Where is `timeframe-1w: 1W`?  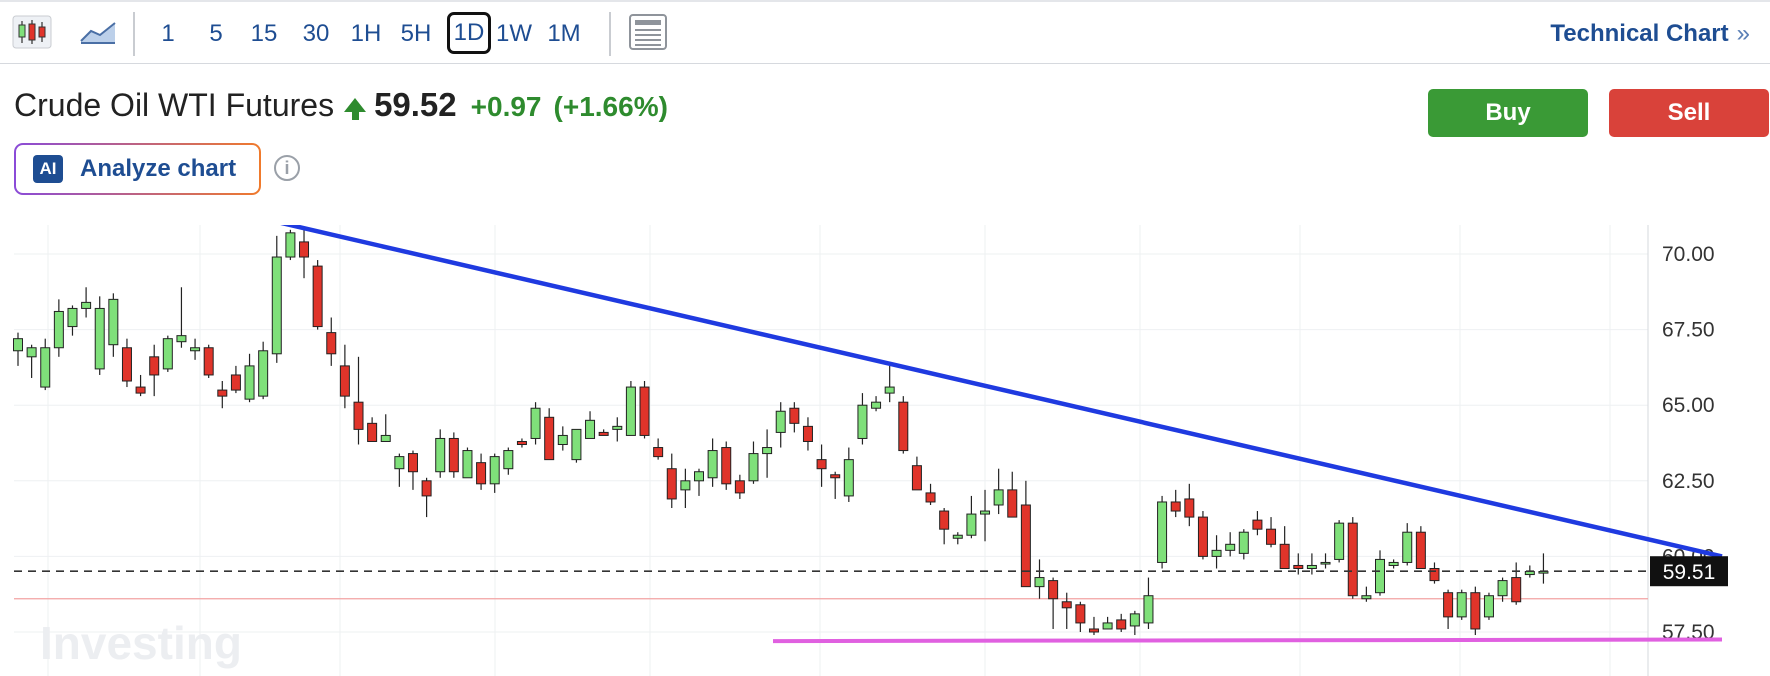
timeframe-1w: 1W is located at coordinates (514, 34).